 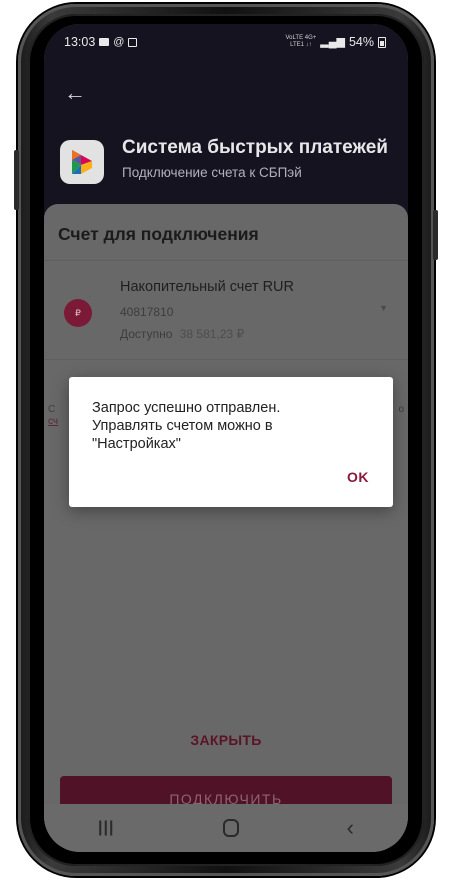 I want to click on partial-text: С, so click(x=52, y=409).